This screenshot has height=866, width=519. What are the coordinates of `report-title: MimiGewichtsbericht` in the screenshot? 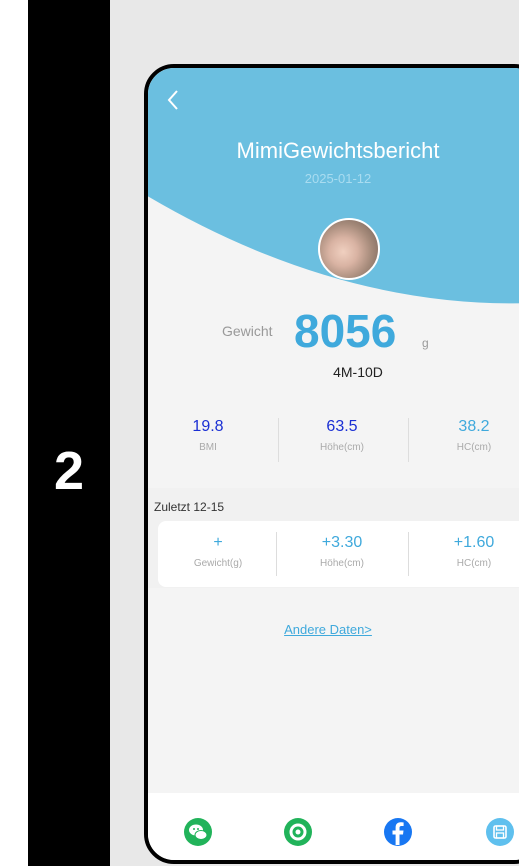 It's located at (338, 150).